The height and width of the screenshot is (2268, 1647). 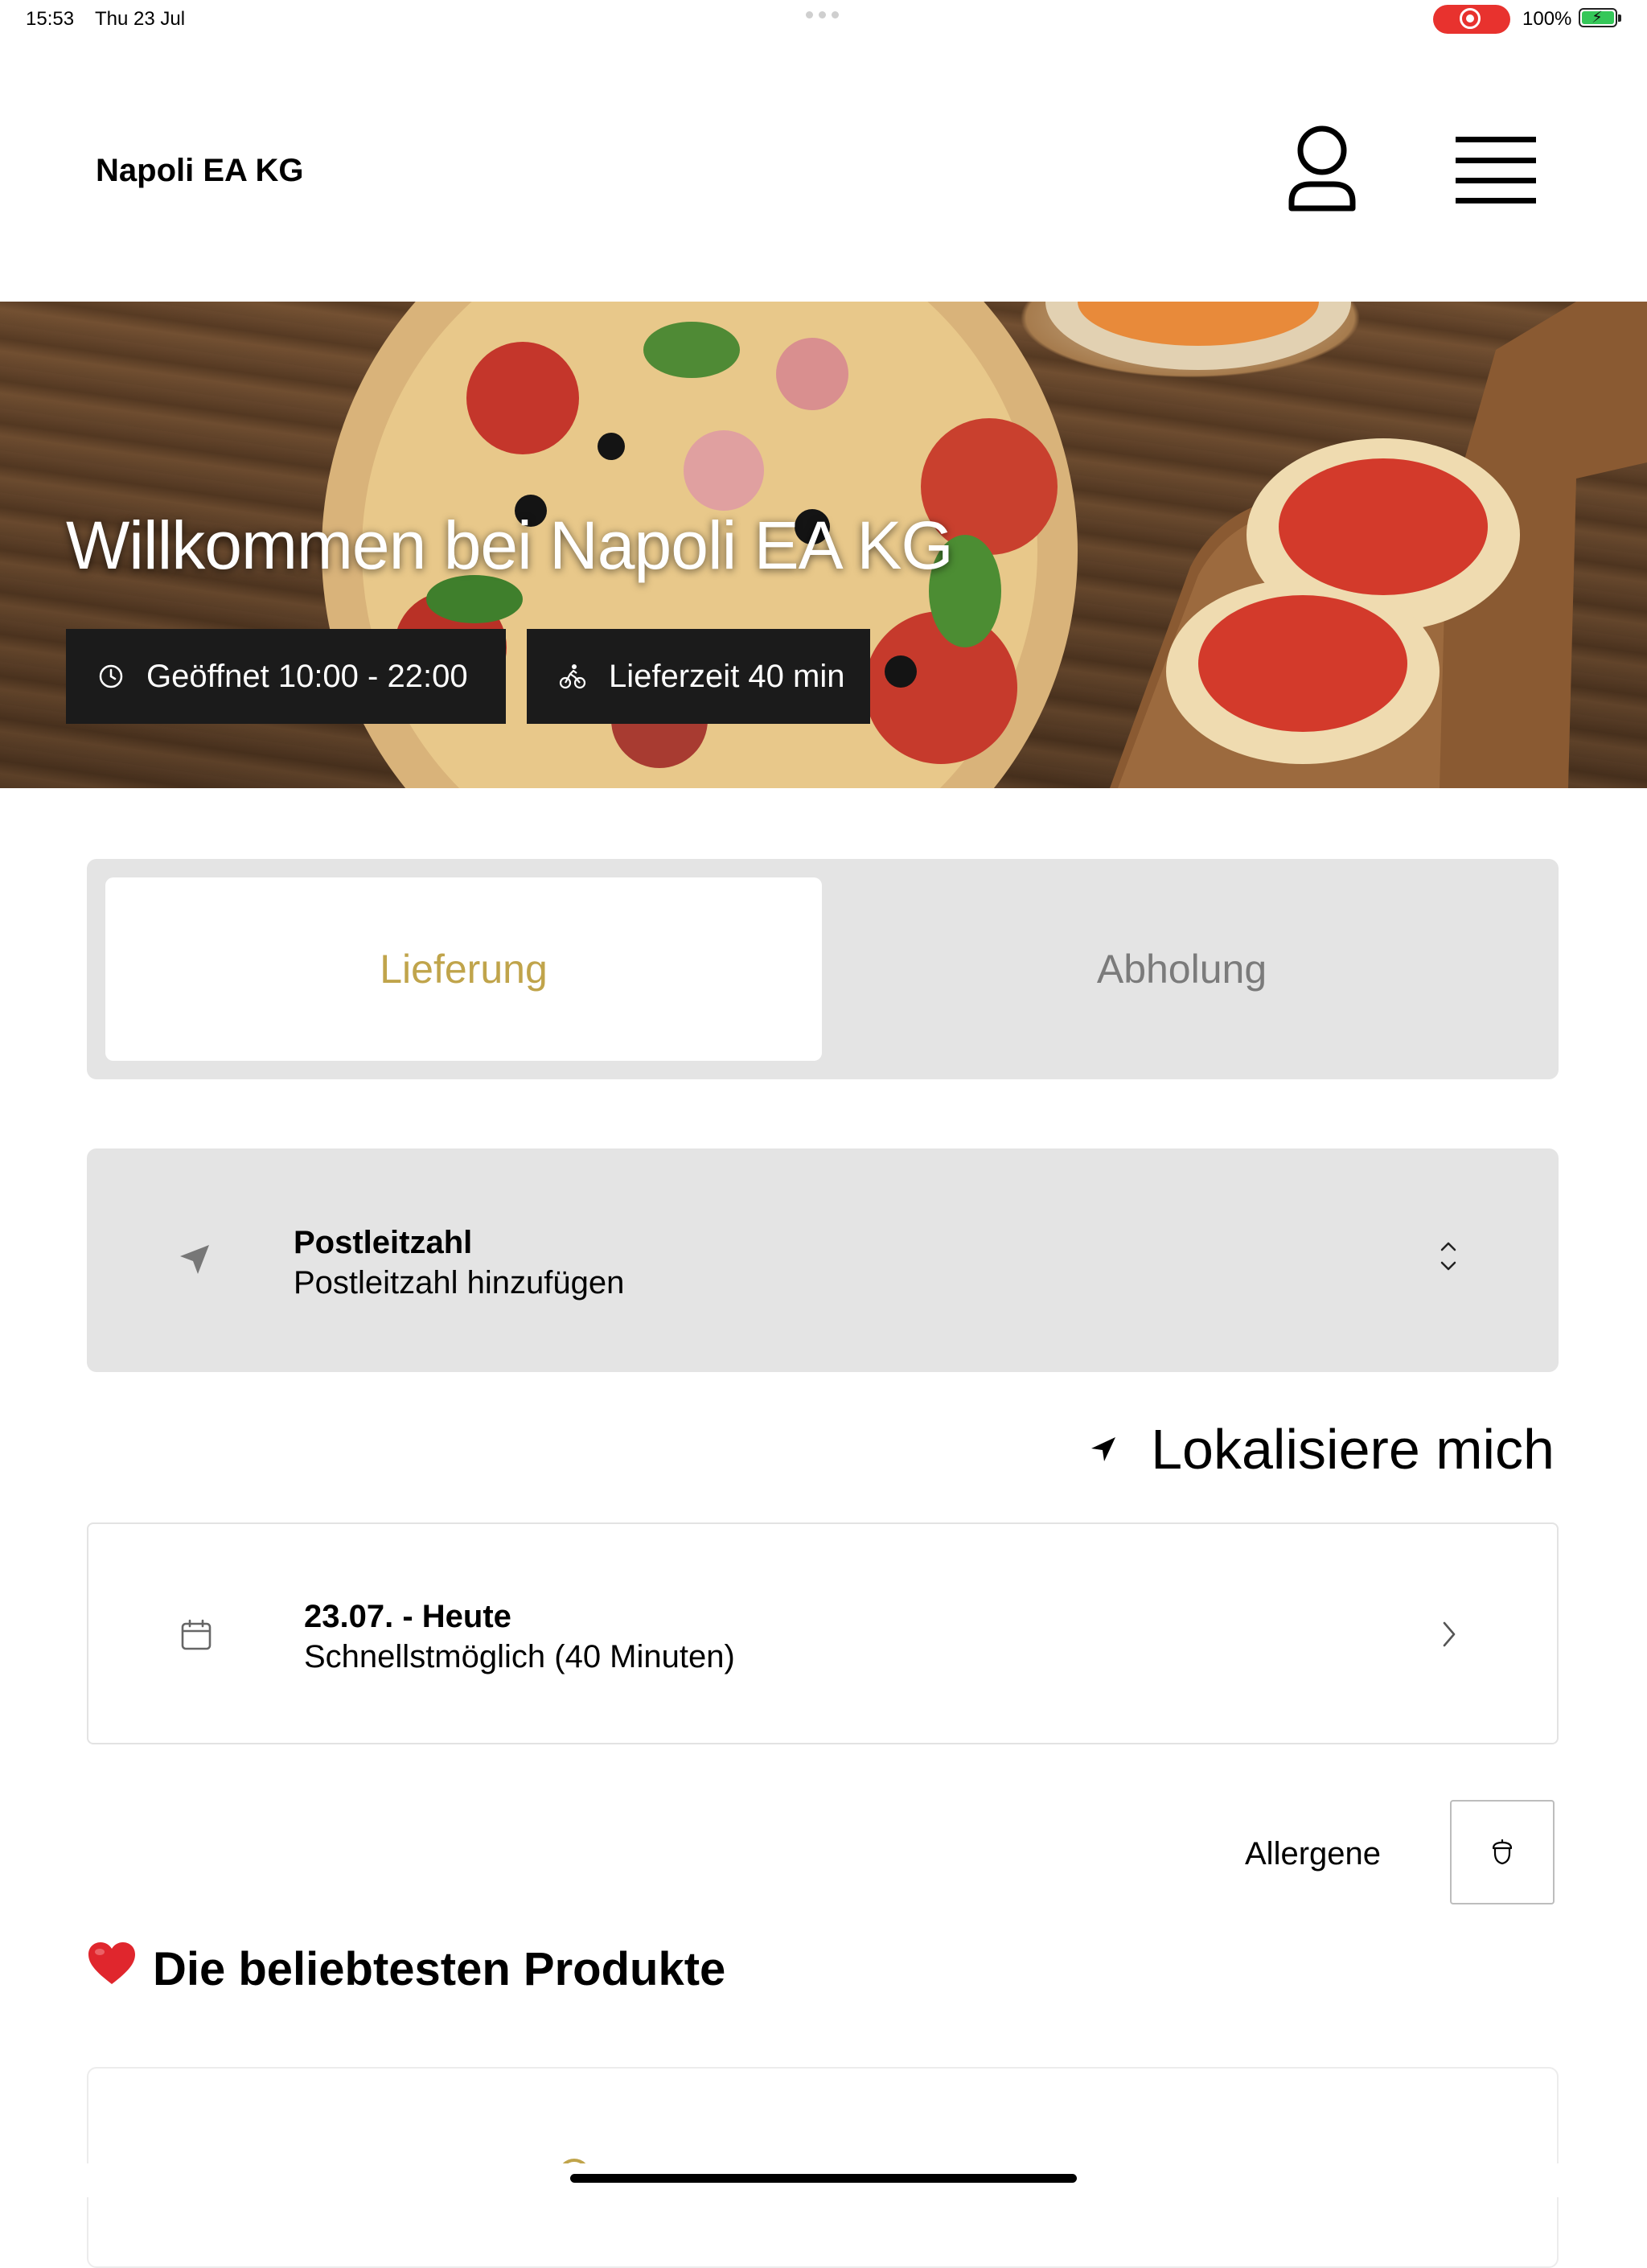 I want to click on heart-icon, so click(x=112, y=1969).